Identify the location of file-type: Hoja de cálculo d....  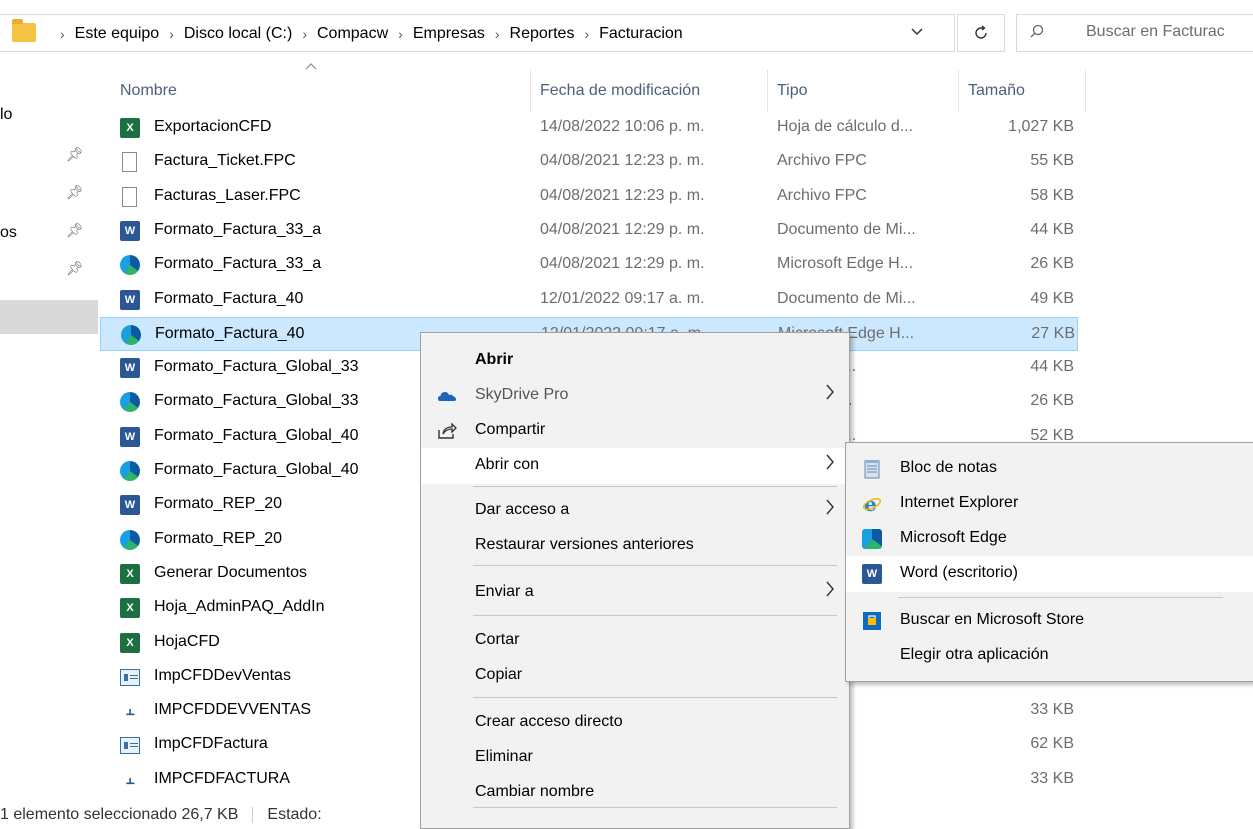
(845, 126).